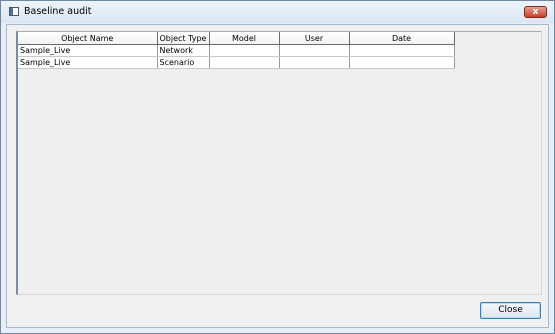 The height and width of the screenshot is (334, 555). I want to click on window-icon, so click(14, 11).